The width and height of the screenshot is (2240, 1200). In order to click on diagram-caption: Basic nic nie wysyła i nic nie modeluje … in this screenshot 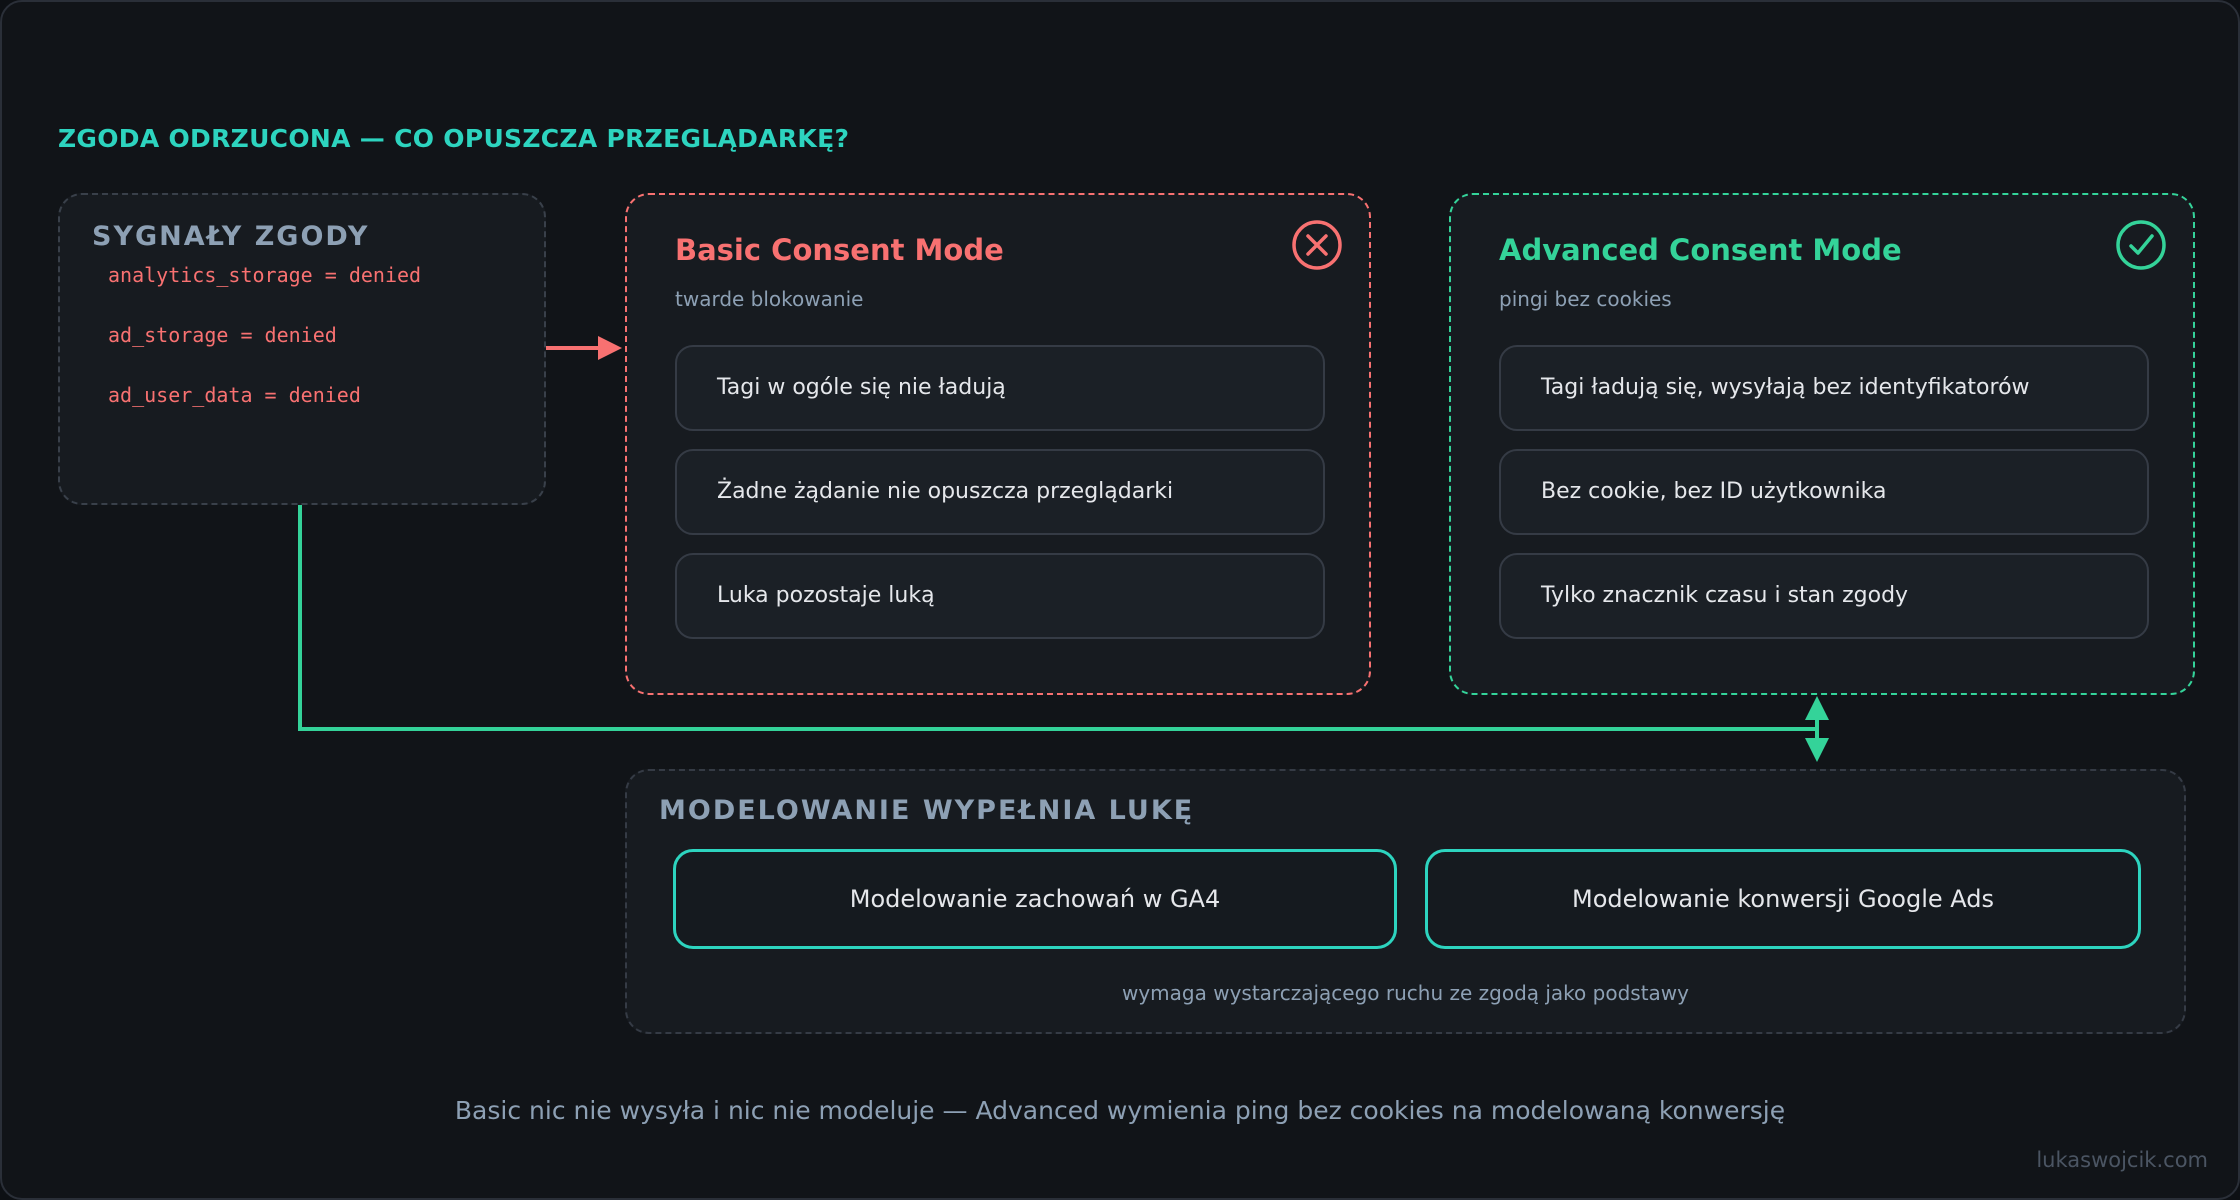, I will do `click(1120, 1110)`.